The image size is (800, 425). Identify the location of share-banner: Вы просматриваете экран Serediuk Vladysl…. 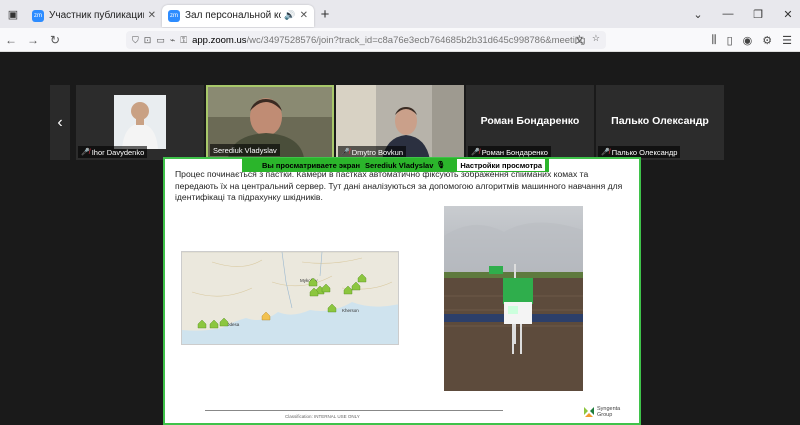
(395, 165).